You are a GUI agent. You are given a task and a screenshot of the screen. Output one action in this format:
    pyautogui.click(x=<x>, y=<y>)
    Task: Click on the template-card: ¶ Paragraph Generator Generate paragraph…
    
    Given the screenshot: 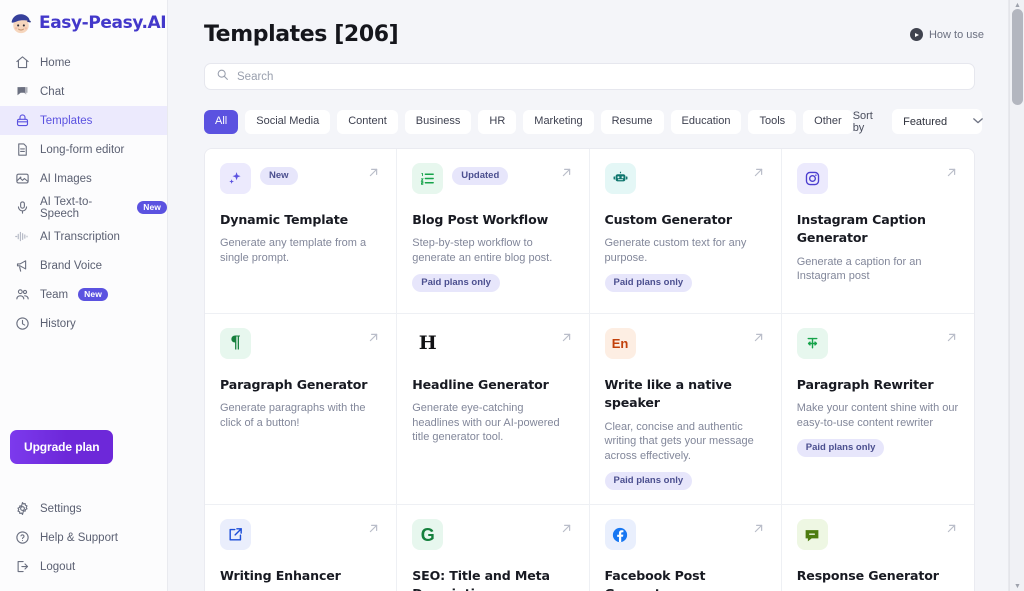 What is the action you would take?
    pyautogui.click(x=301, y=410)
    